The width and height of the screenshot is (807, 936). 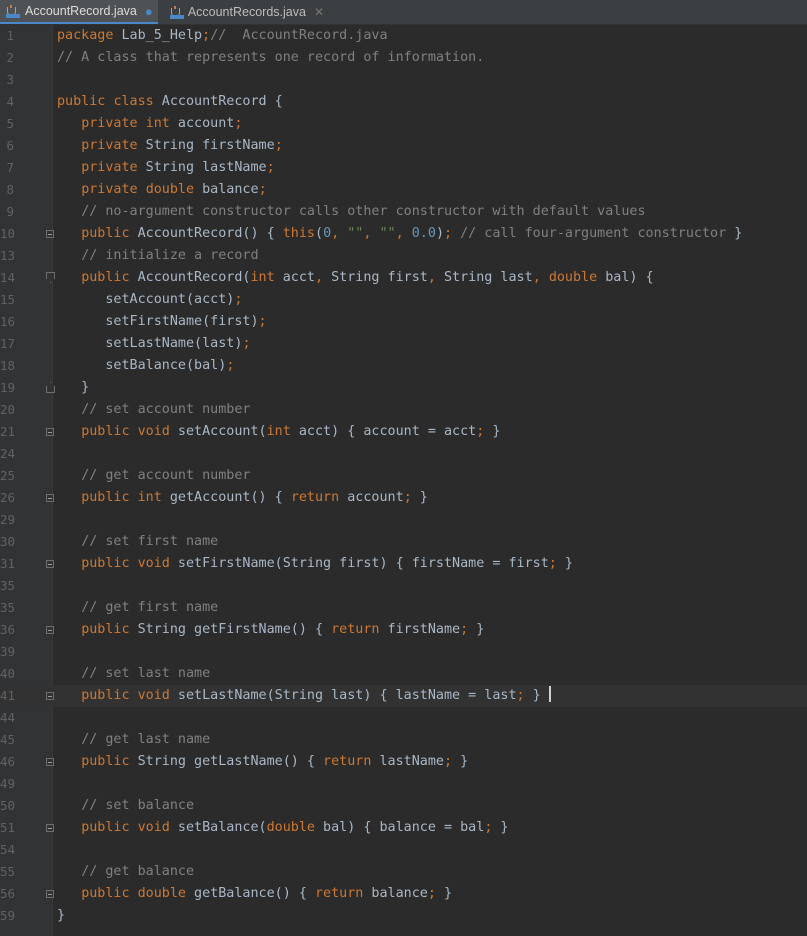 What do you see at coordinates (138, 805) in the screenshot?
I see `code-text: // set balance` at bounding box center [138, 805].